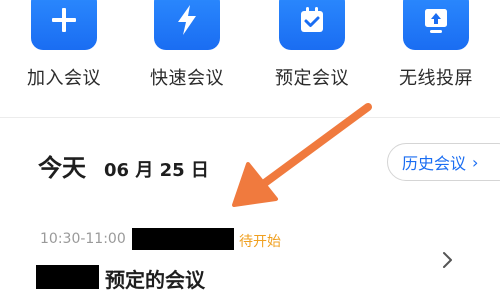 The image size is (500, 300). Describe the element at coordinates (155, 280) in the screenshot. I see `meeting-title: 预定的会议` at that location.